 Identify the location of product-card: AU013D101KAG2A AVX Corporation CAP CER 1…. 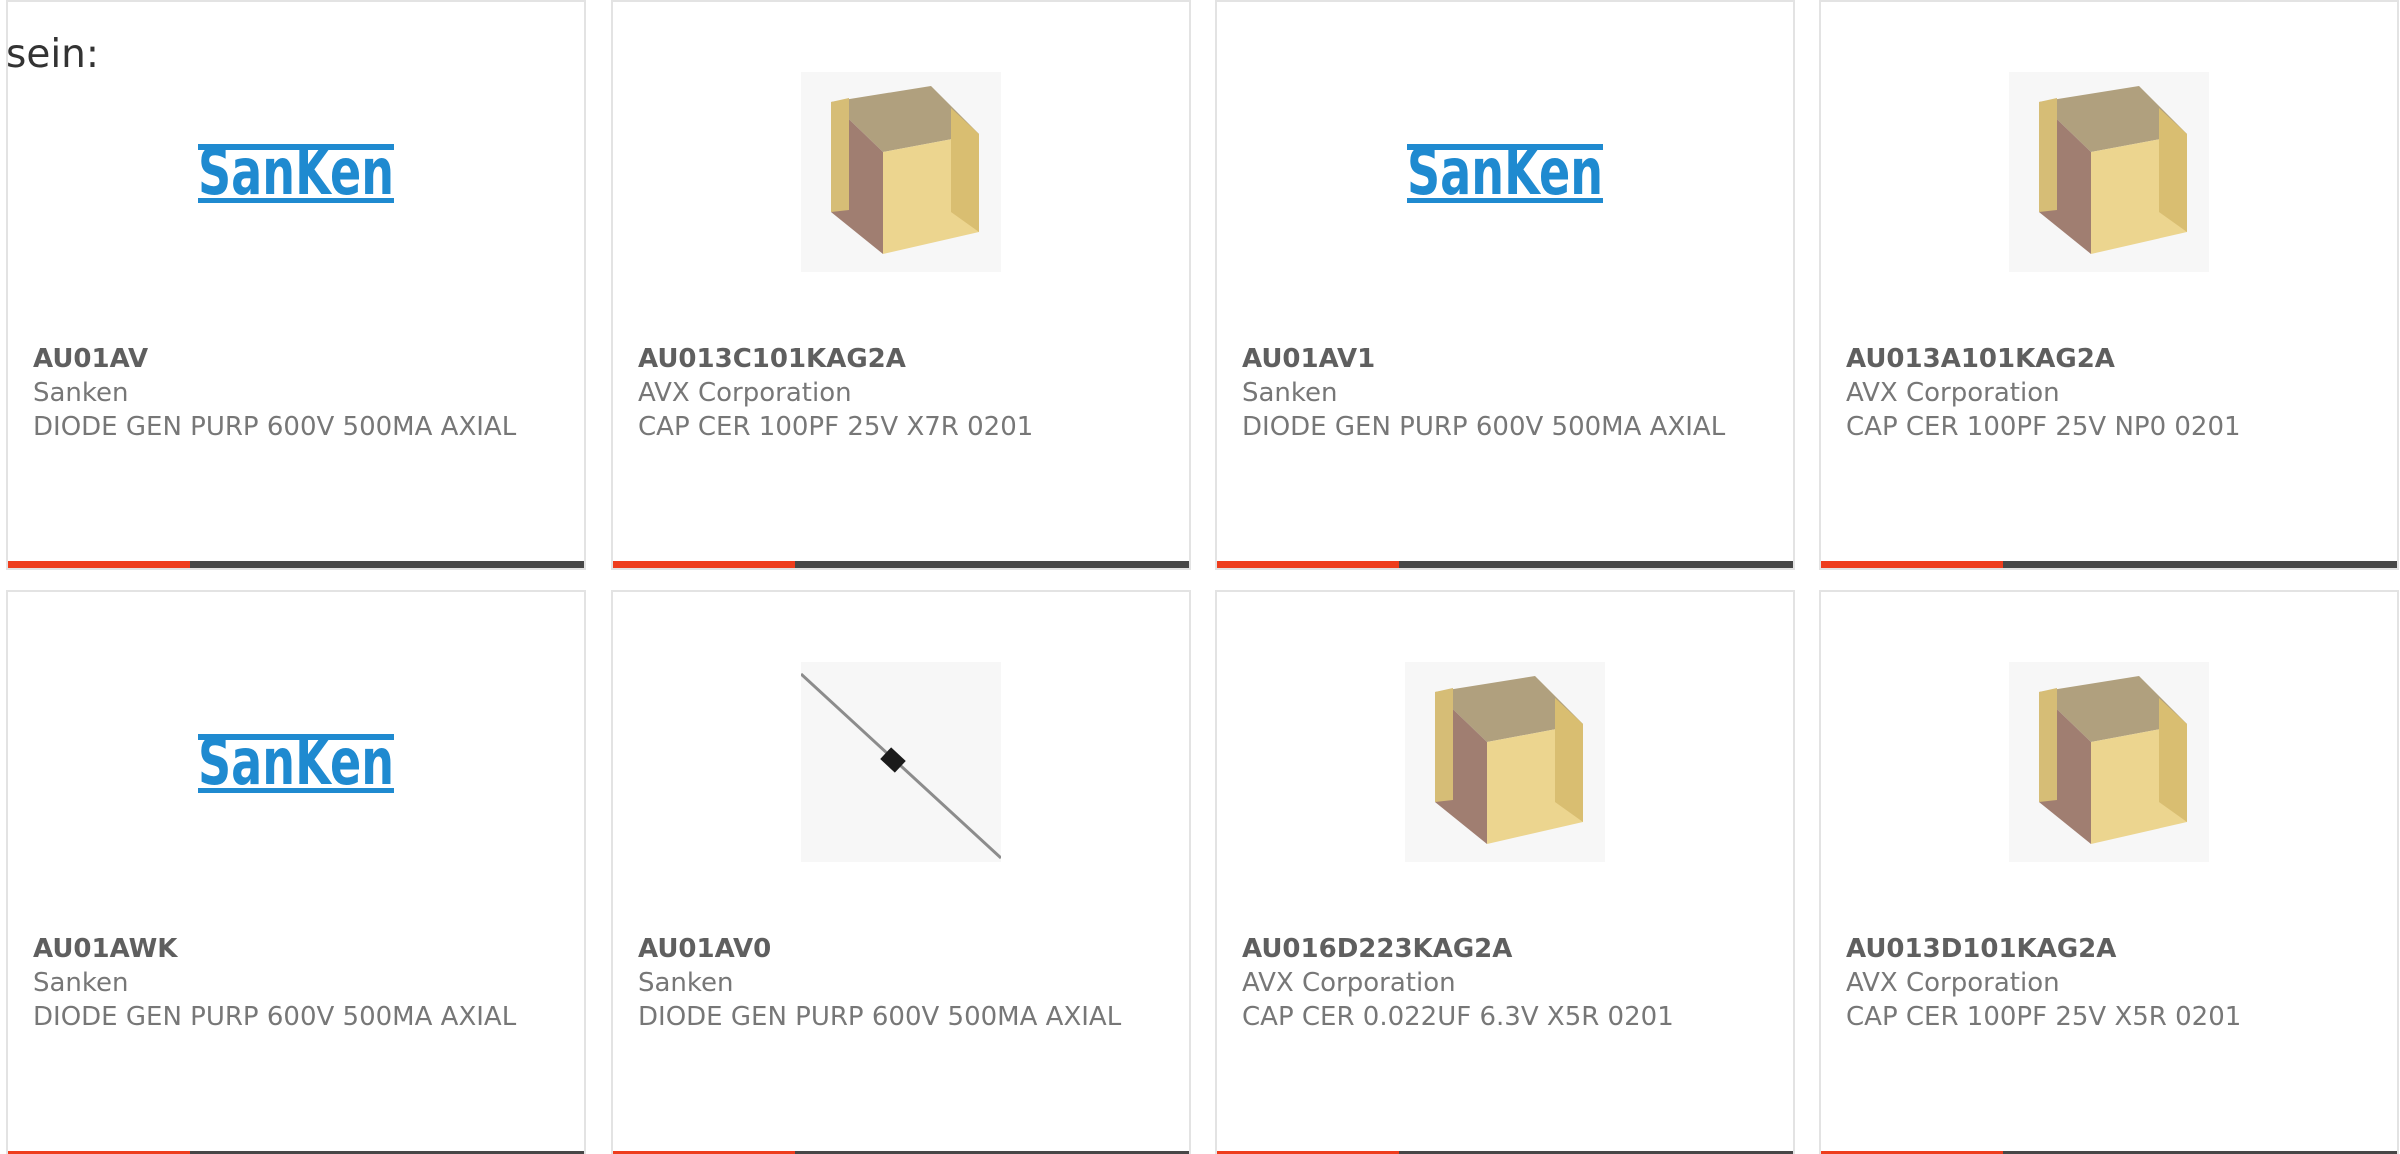
(2109, 872).